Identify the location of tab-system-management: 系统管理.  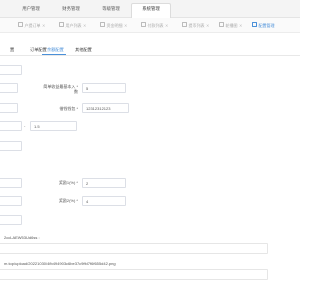
(151, 10).